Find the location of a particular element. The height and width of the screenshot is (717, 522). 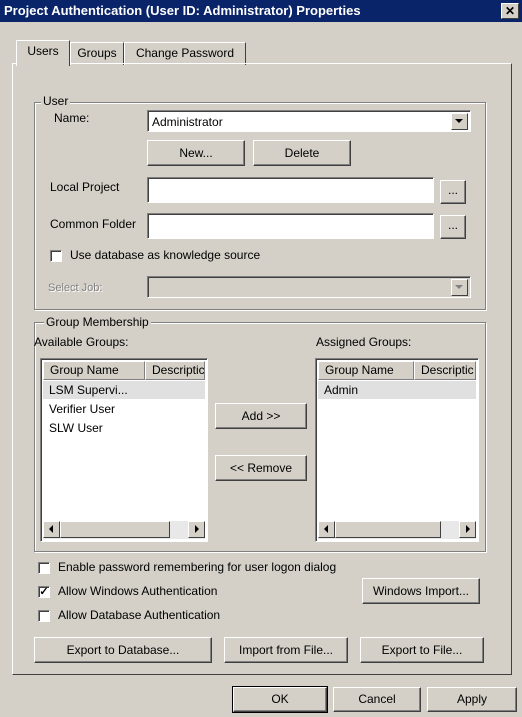

name-dropdown-button is located at coordinates (459, 121).